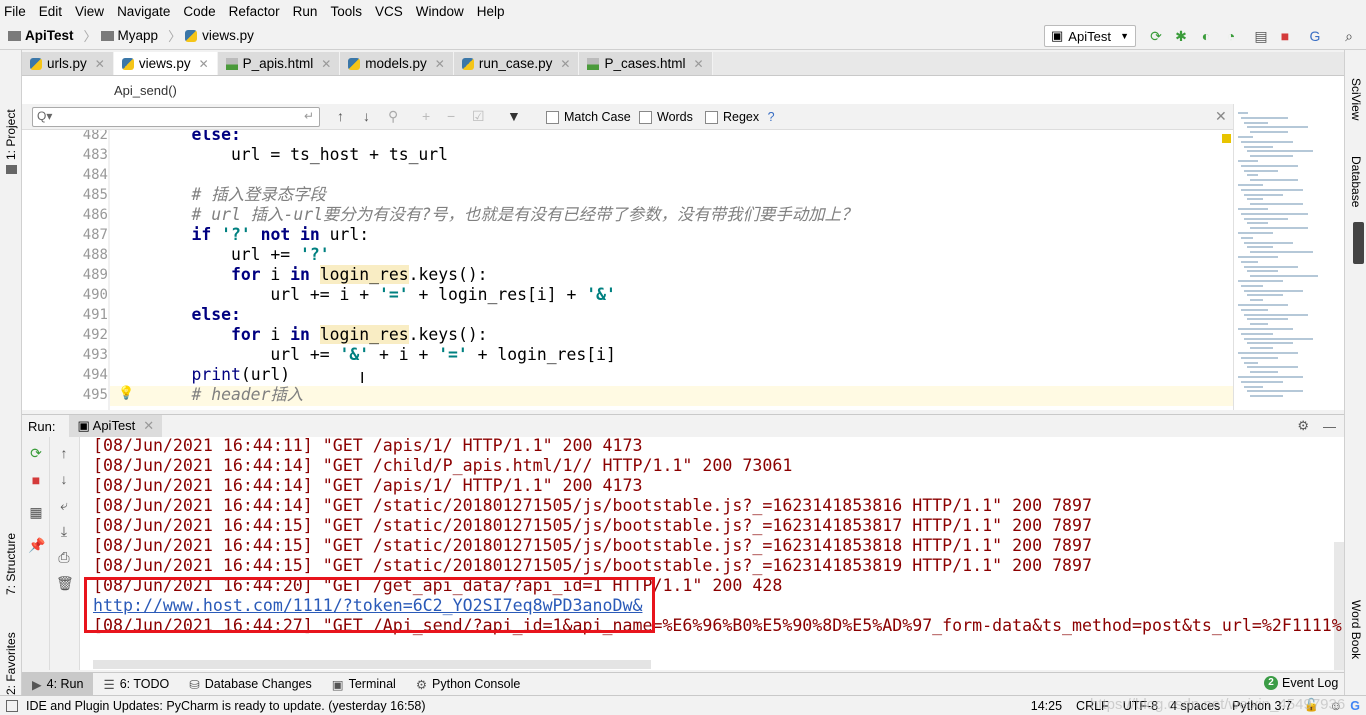 Image resolution: width=1366 pixels, height=715 pixels. I want to click on menu-file: File, so click(15, 11).